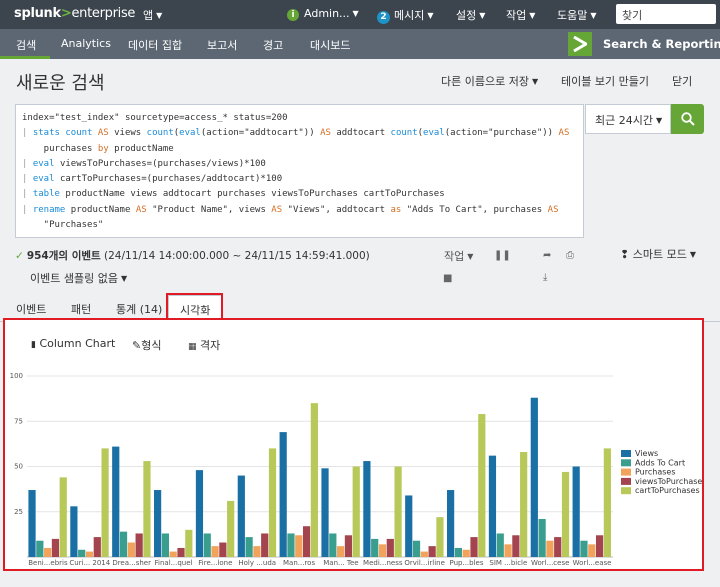 Image resolution: width=720 pixels, height=587 pixels. What do you see at coordinates (667, 490) in the screenshot?
I see `legend-label: cartToPurchases` at bounding box center [667, 490].